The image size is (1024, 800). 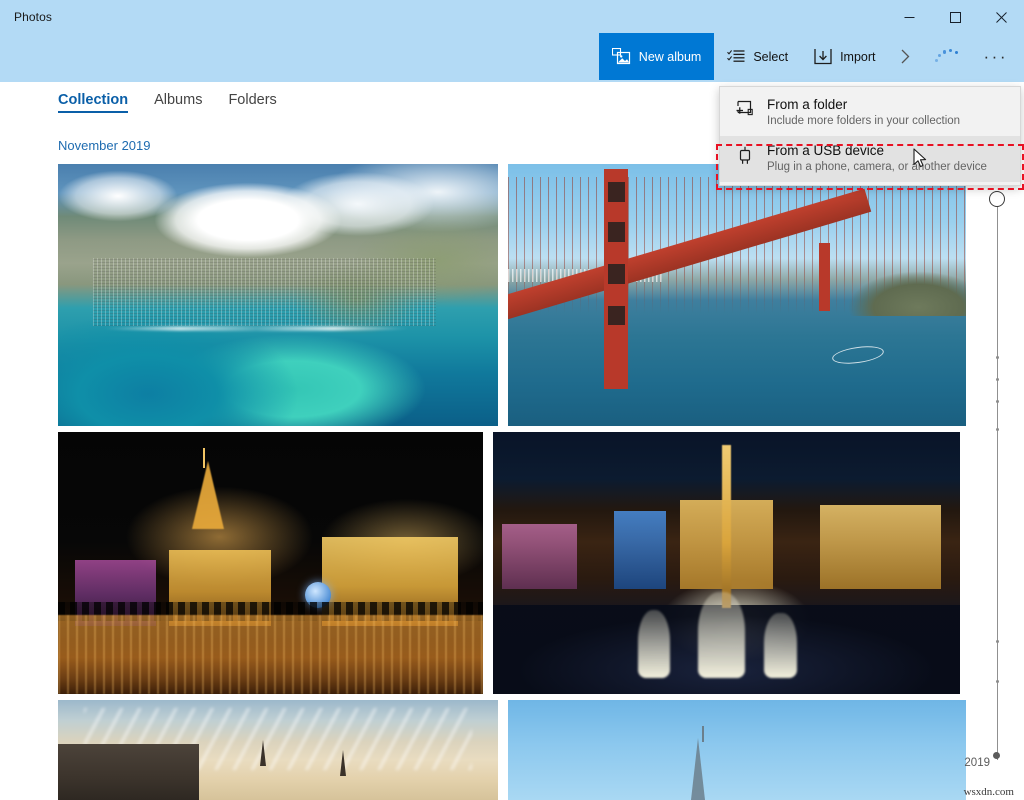 I want to click on mouse-cursor, so click(x=921, y=161).